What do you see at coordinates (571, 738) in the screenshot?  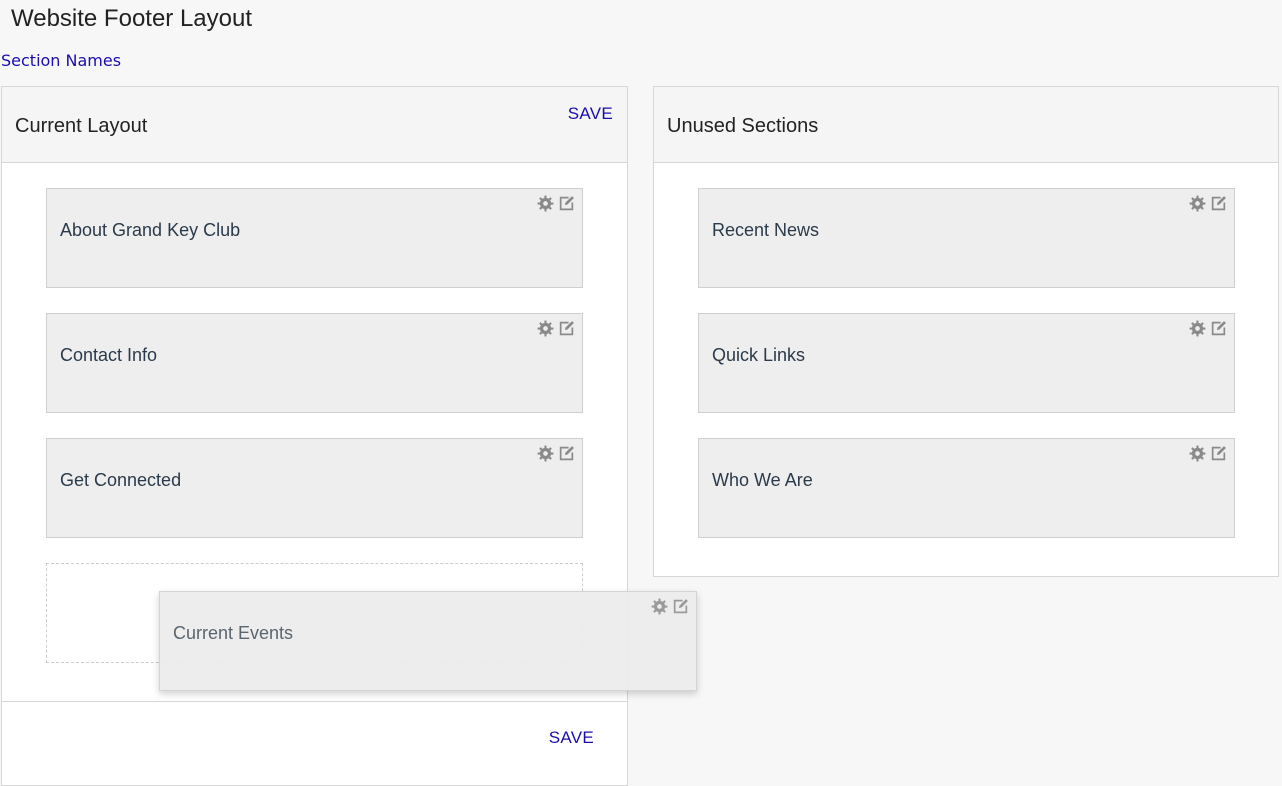 I see `save-button-bottom: SAVE` at bounding box center [571, 738].